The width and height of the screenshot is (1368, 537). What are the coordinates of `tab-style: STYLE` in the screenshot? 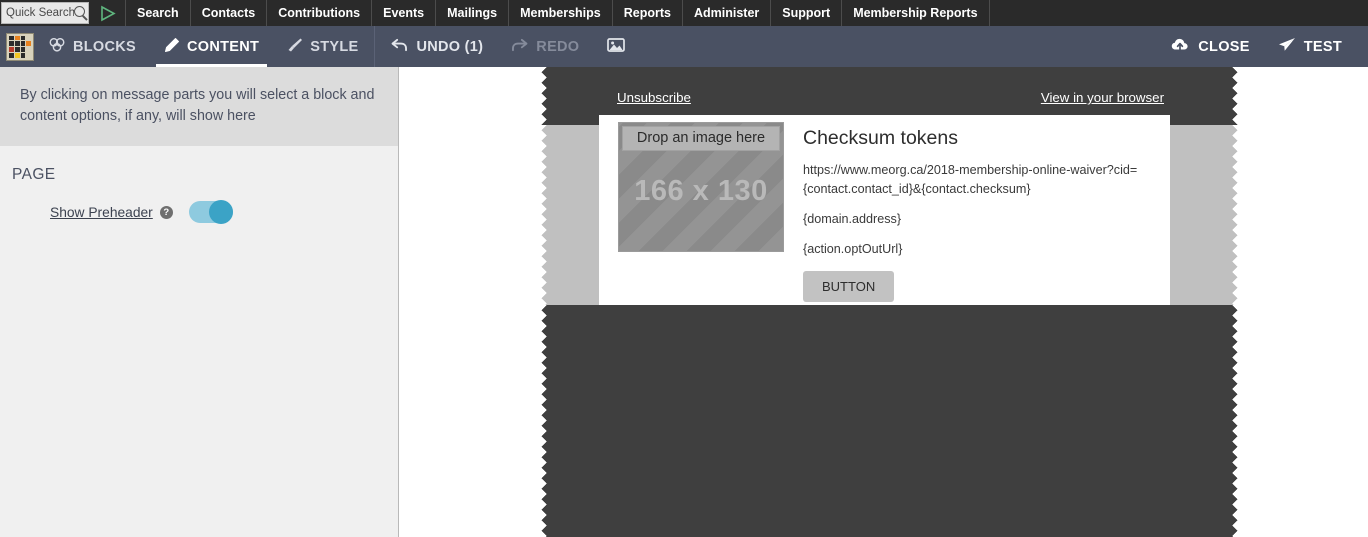 It's located at (322, 46).